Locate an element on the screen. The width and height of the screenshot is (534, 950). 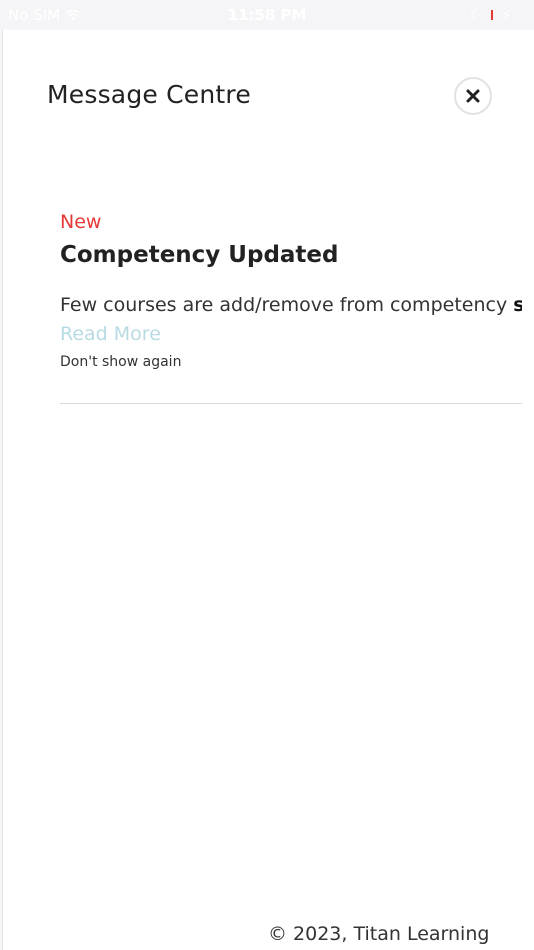
divider is located at coordinates (291, 403).